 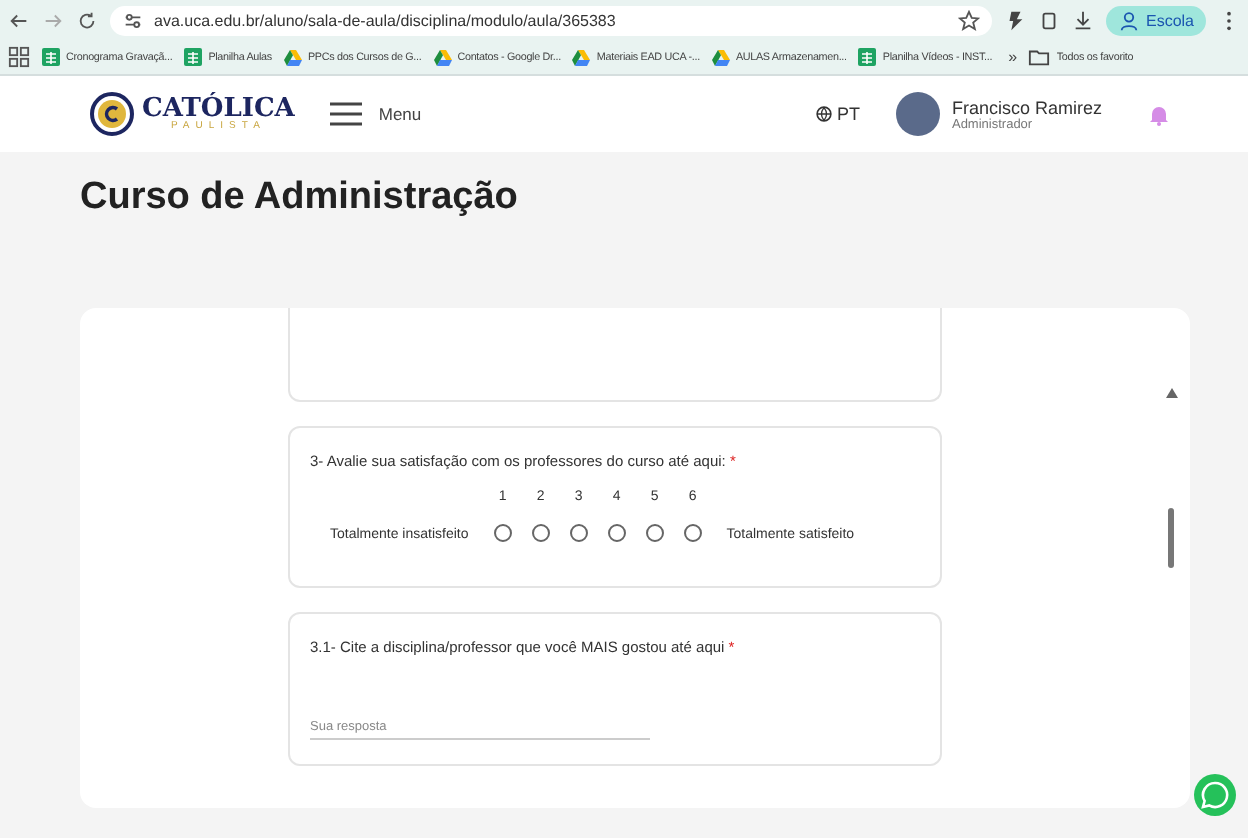 I want to click on globe-icon, so click(x=824, y=114).